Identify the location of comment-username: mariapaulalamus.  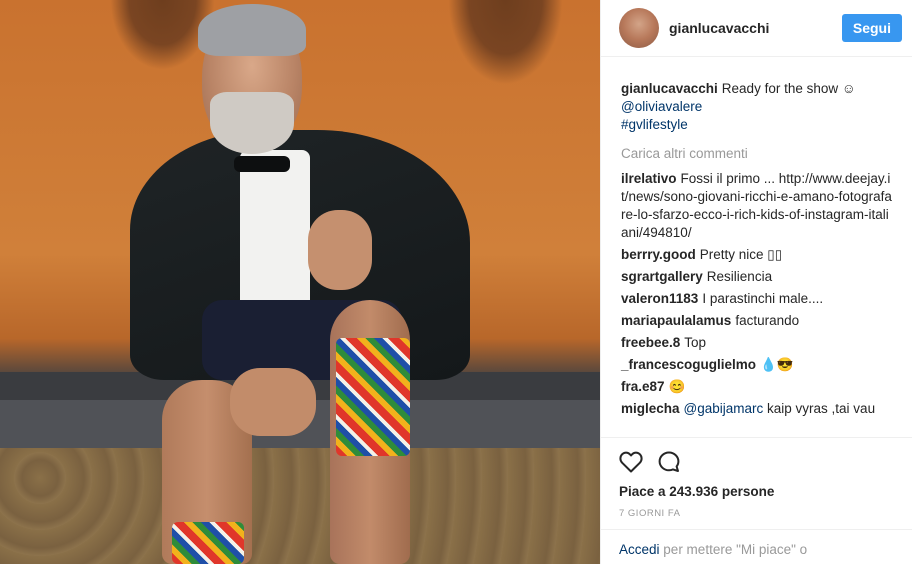
(676, 320).